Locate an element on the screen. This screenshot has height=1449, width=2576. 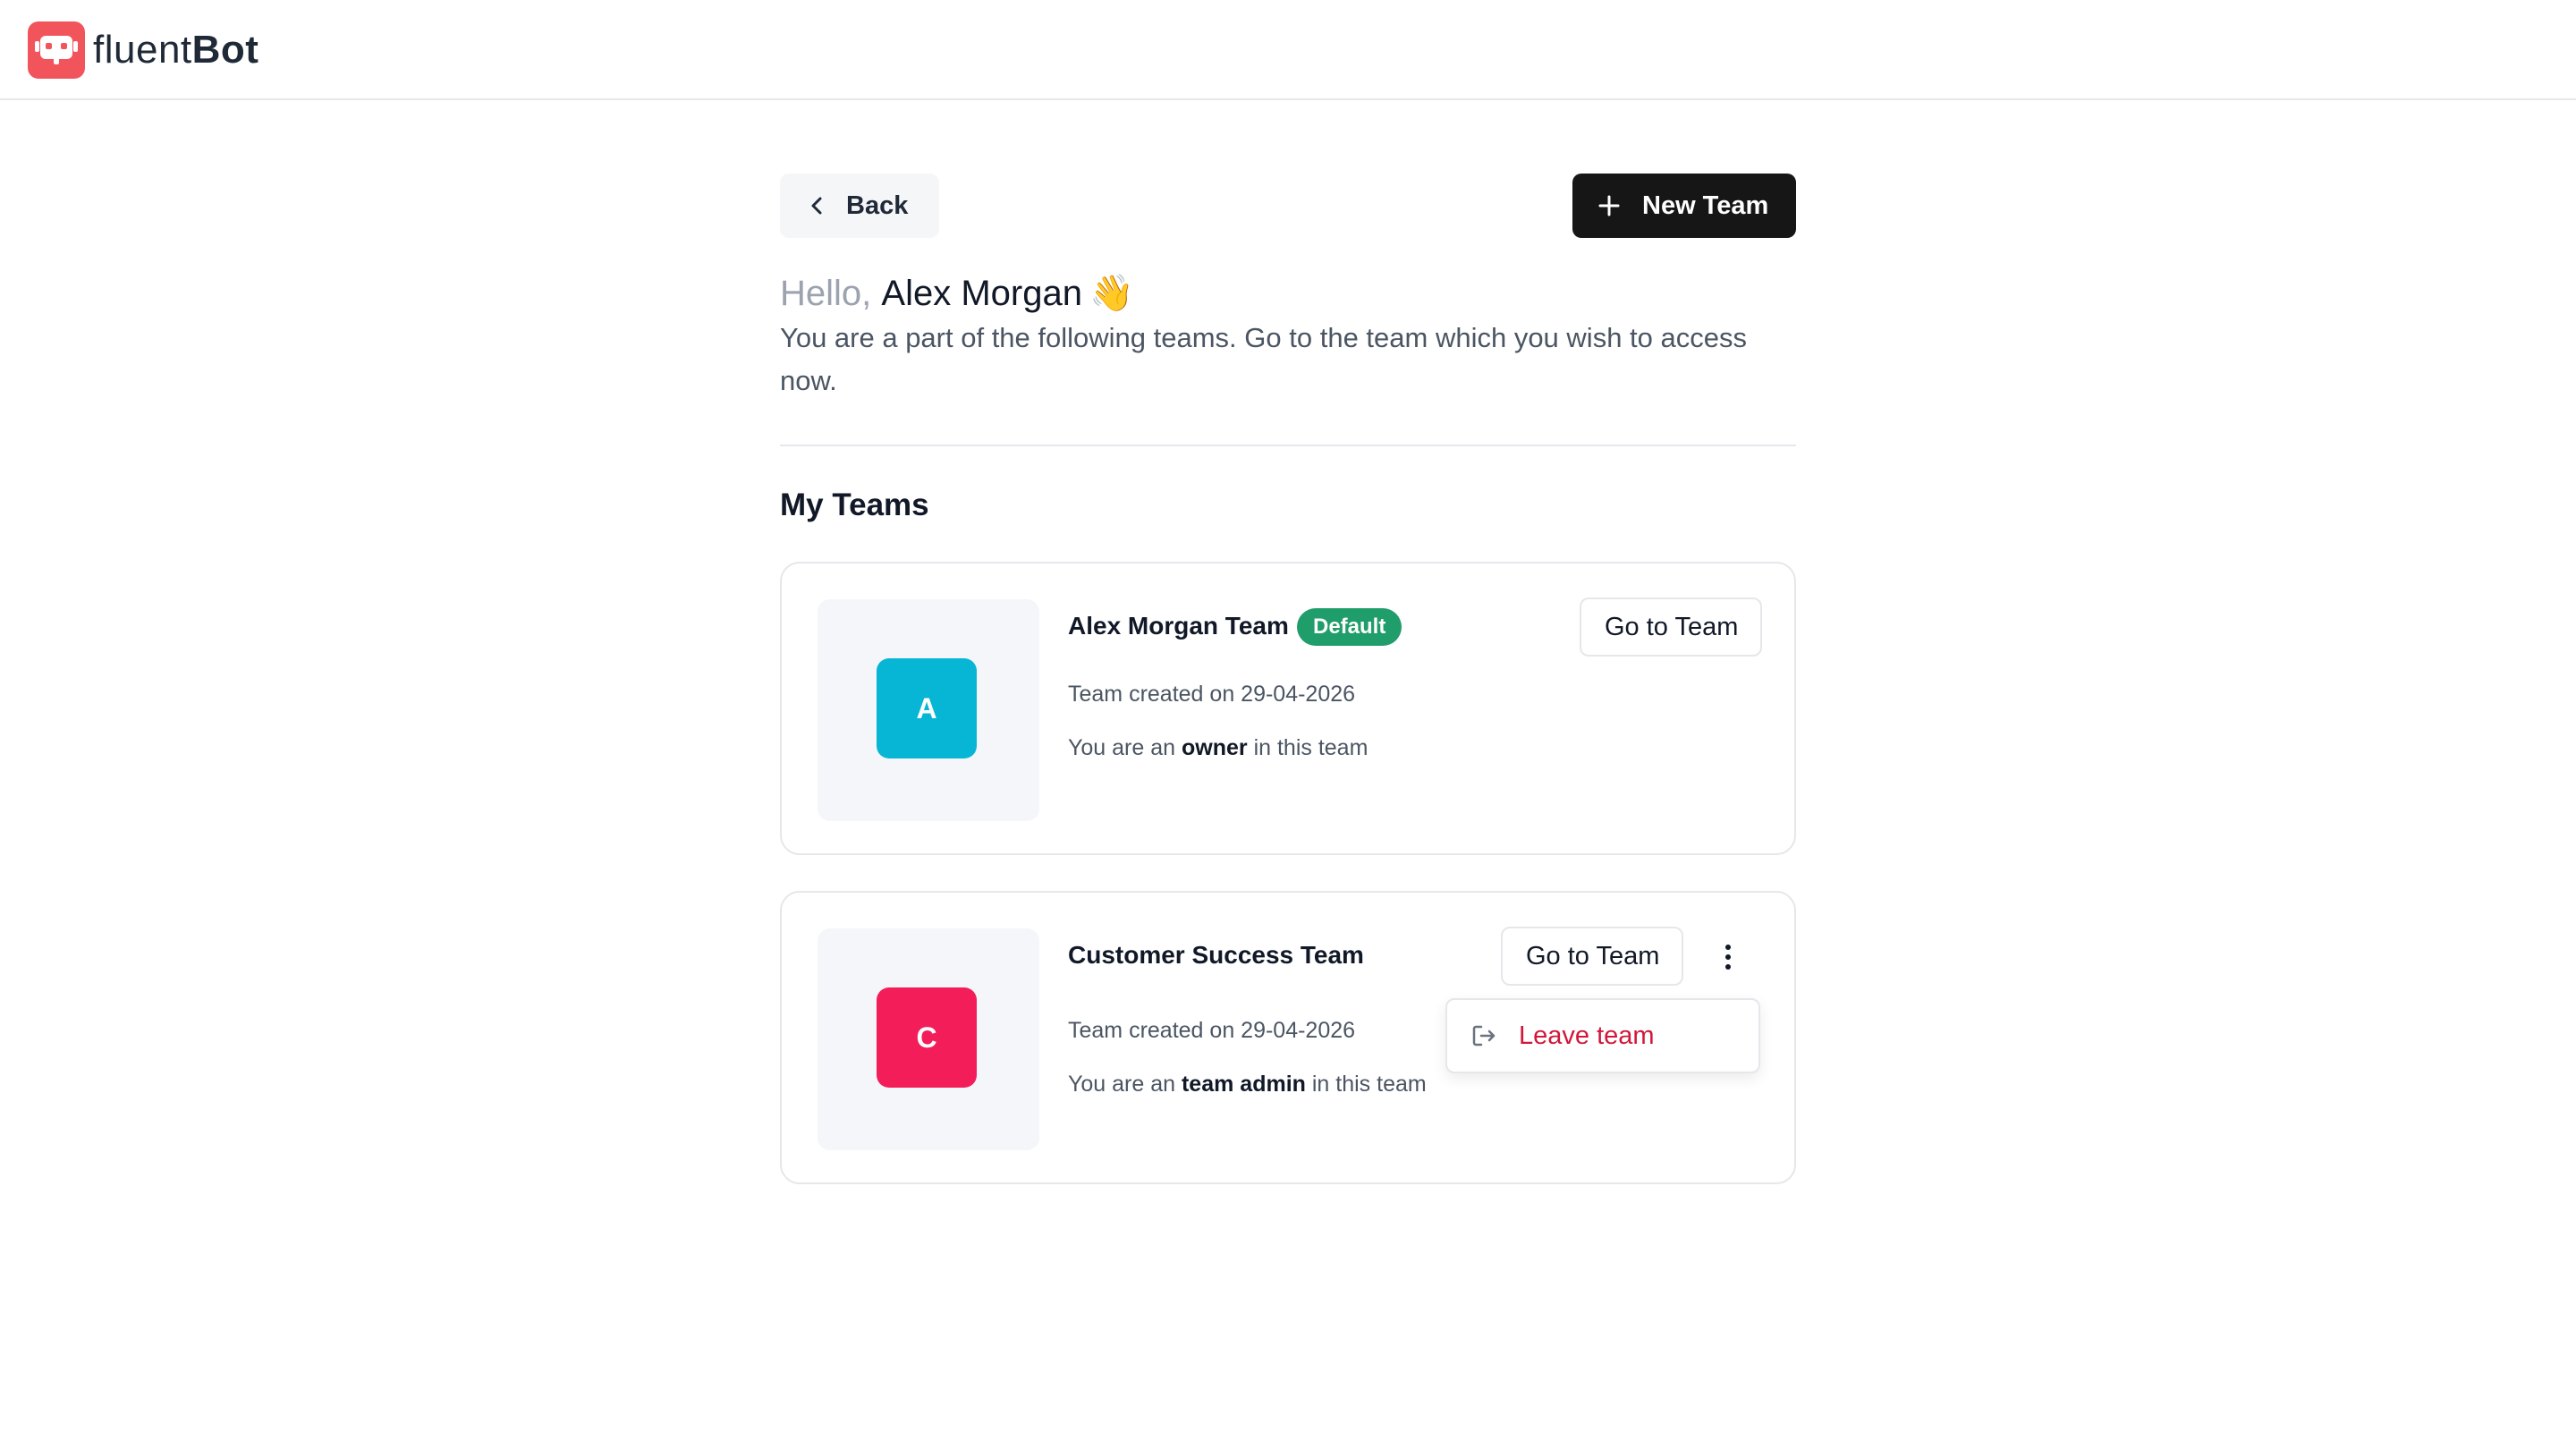
my-teams-title: My Teams is located at coordinates (854, 504).